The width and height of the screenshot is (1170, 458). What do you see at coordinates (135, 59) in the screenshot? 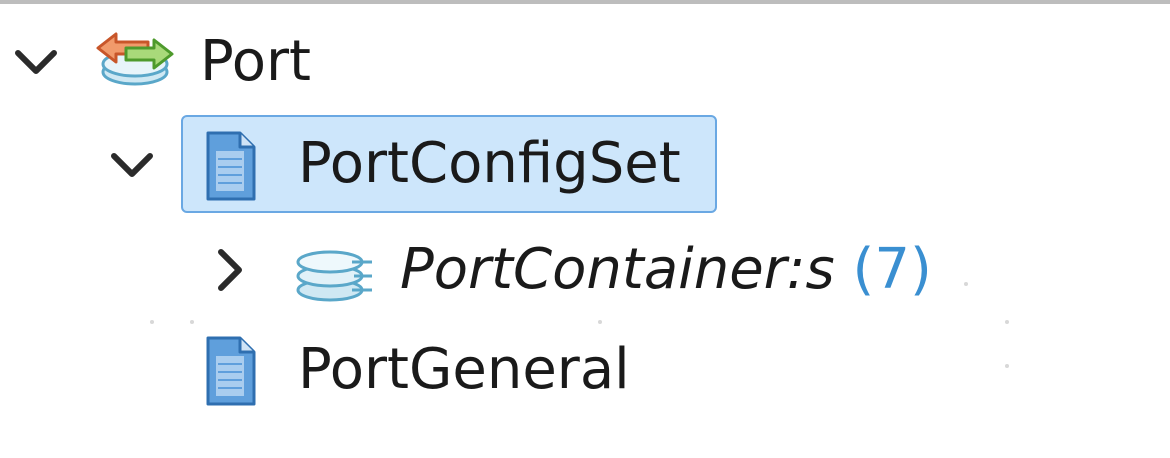
I see `port-arrows-icon` at bounding box center [135, 59].